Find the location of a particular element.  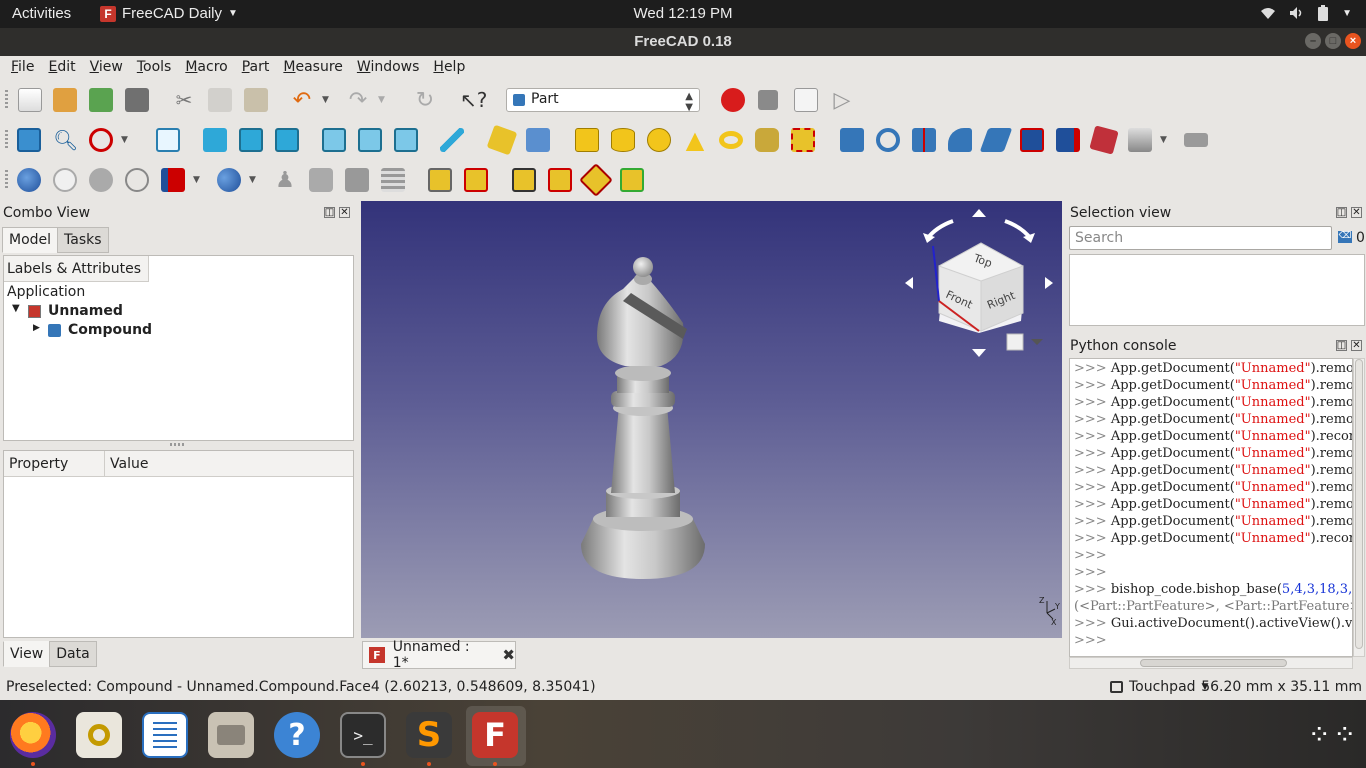

navcube-right-arrow-icon is located at coordinates (1049, 283).